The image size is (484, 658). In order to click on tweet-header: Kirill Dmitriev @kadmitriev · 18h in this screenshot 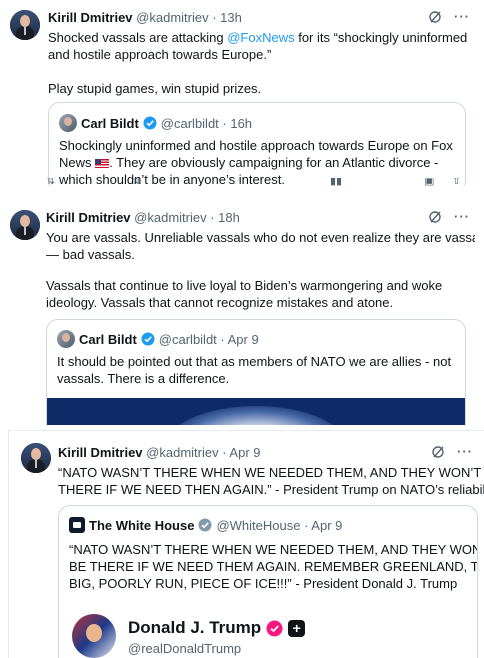, I will do `click(143, 217)`.